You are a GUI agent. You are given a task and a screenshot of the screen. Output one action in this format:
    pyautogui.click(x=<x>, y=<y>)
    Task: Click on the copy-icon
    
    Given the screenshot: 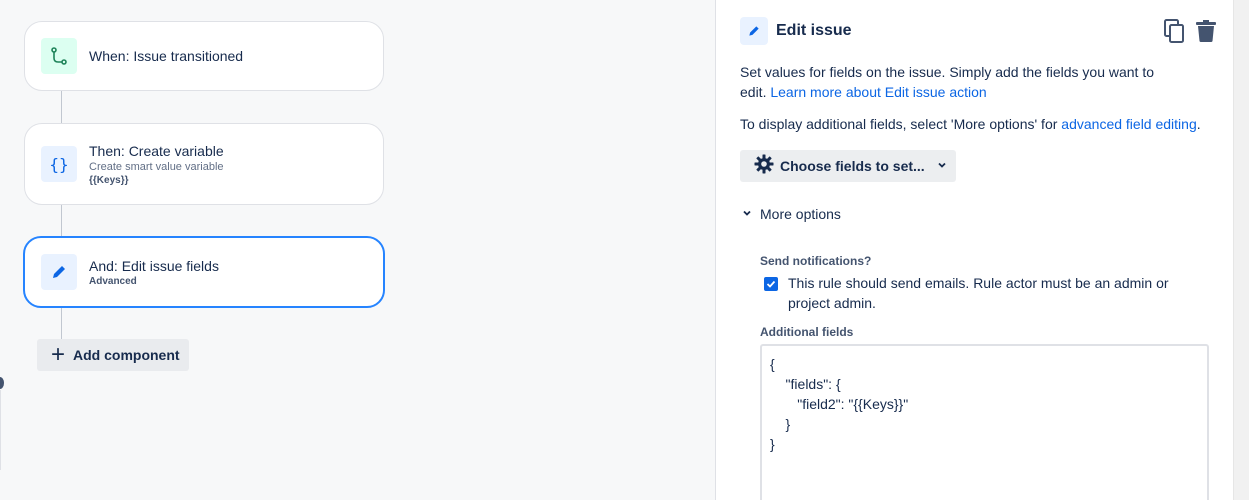 What is the action you would take?
    pyautogui.click(x=1174, y=31)
    